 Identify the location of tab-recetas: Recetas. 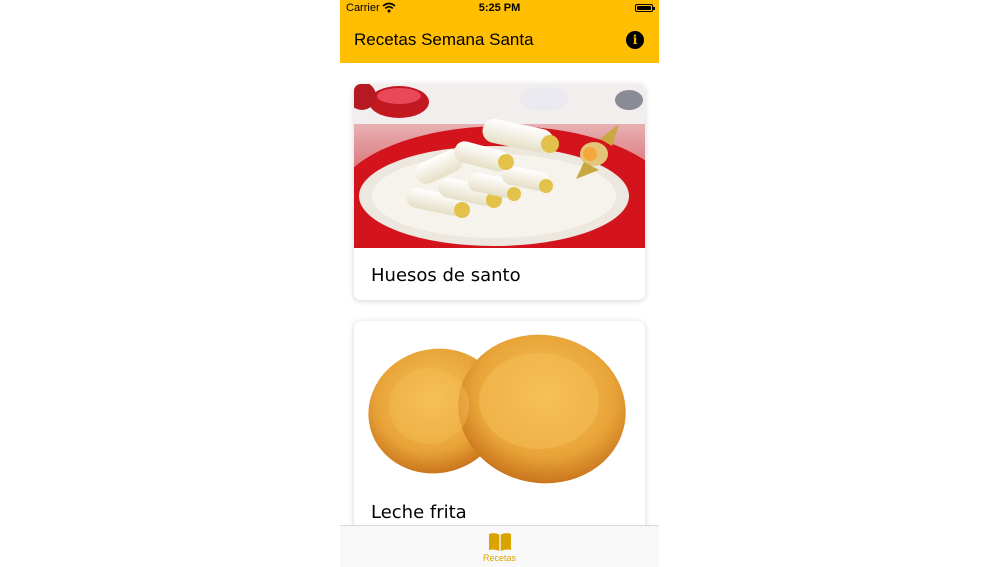
(499, 548).